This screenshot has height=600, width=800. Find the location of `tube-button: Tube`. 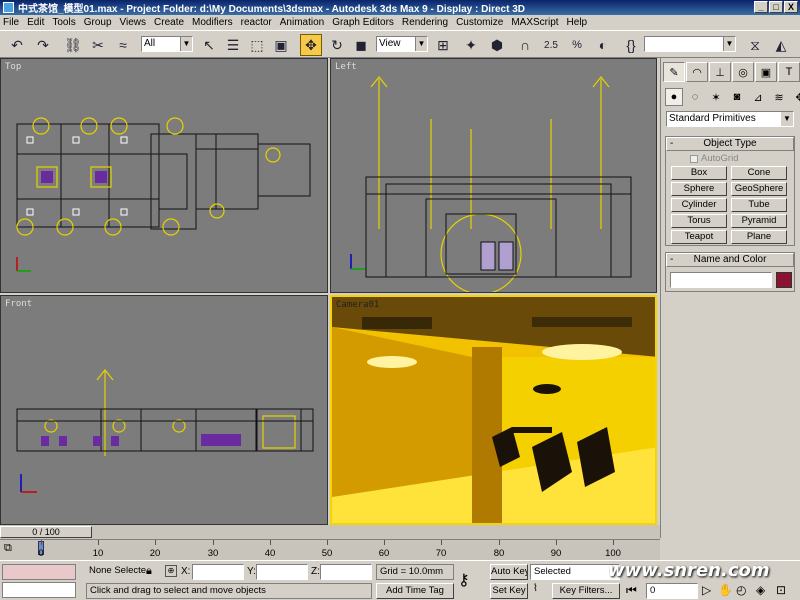

tube-button: Tube is located at coordinates (759, 205).